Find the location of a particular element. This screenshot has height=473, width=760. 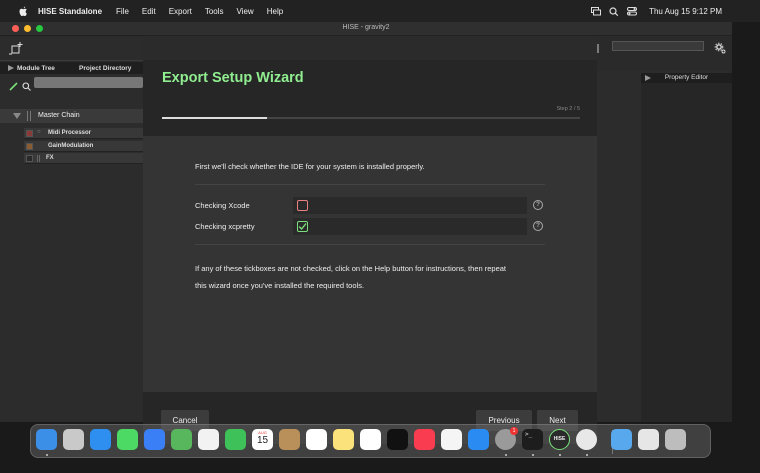

window-title: HISE - gravity2 is located at coordinates (366, 27).